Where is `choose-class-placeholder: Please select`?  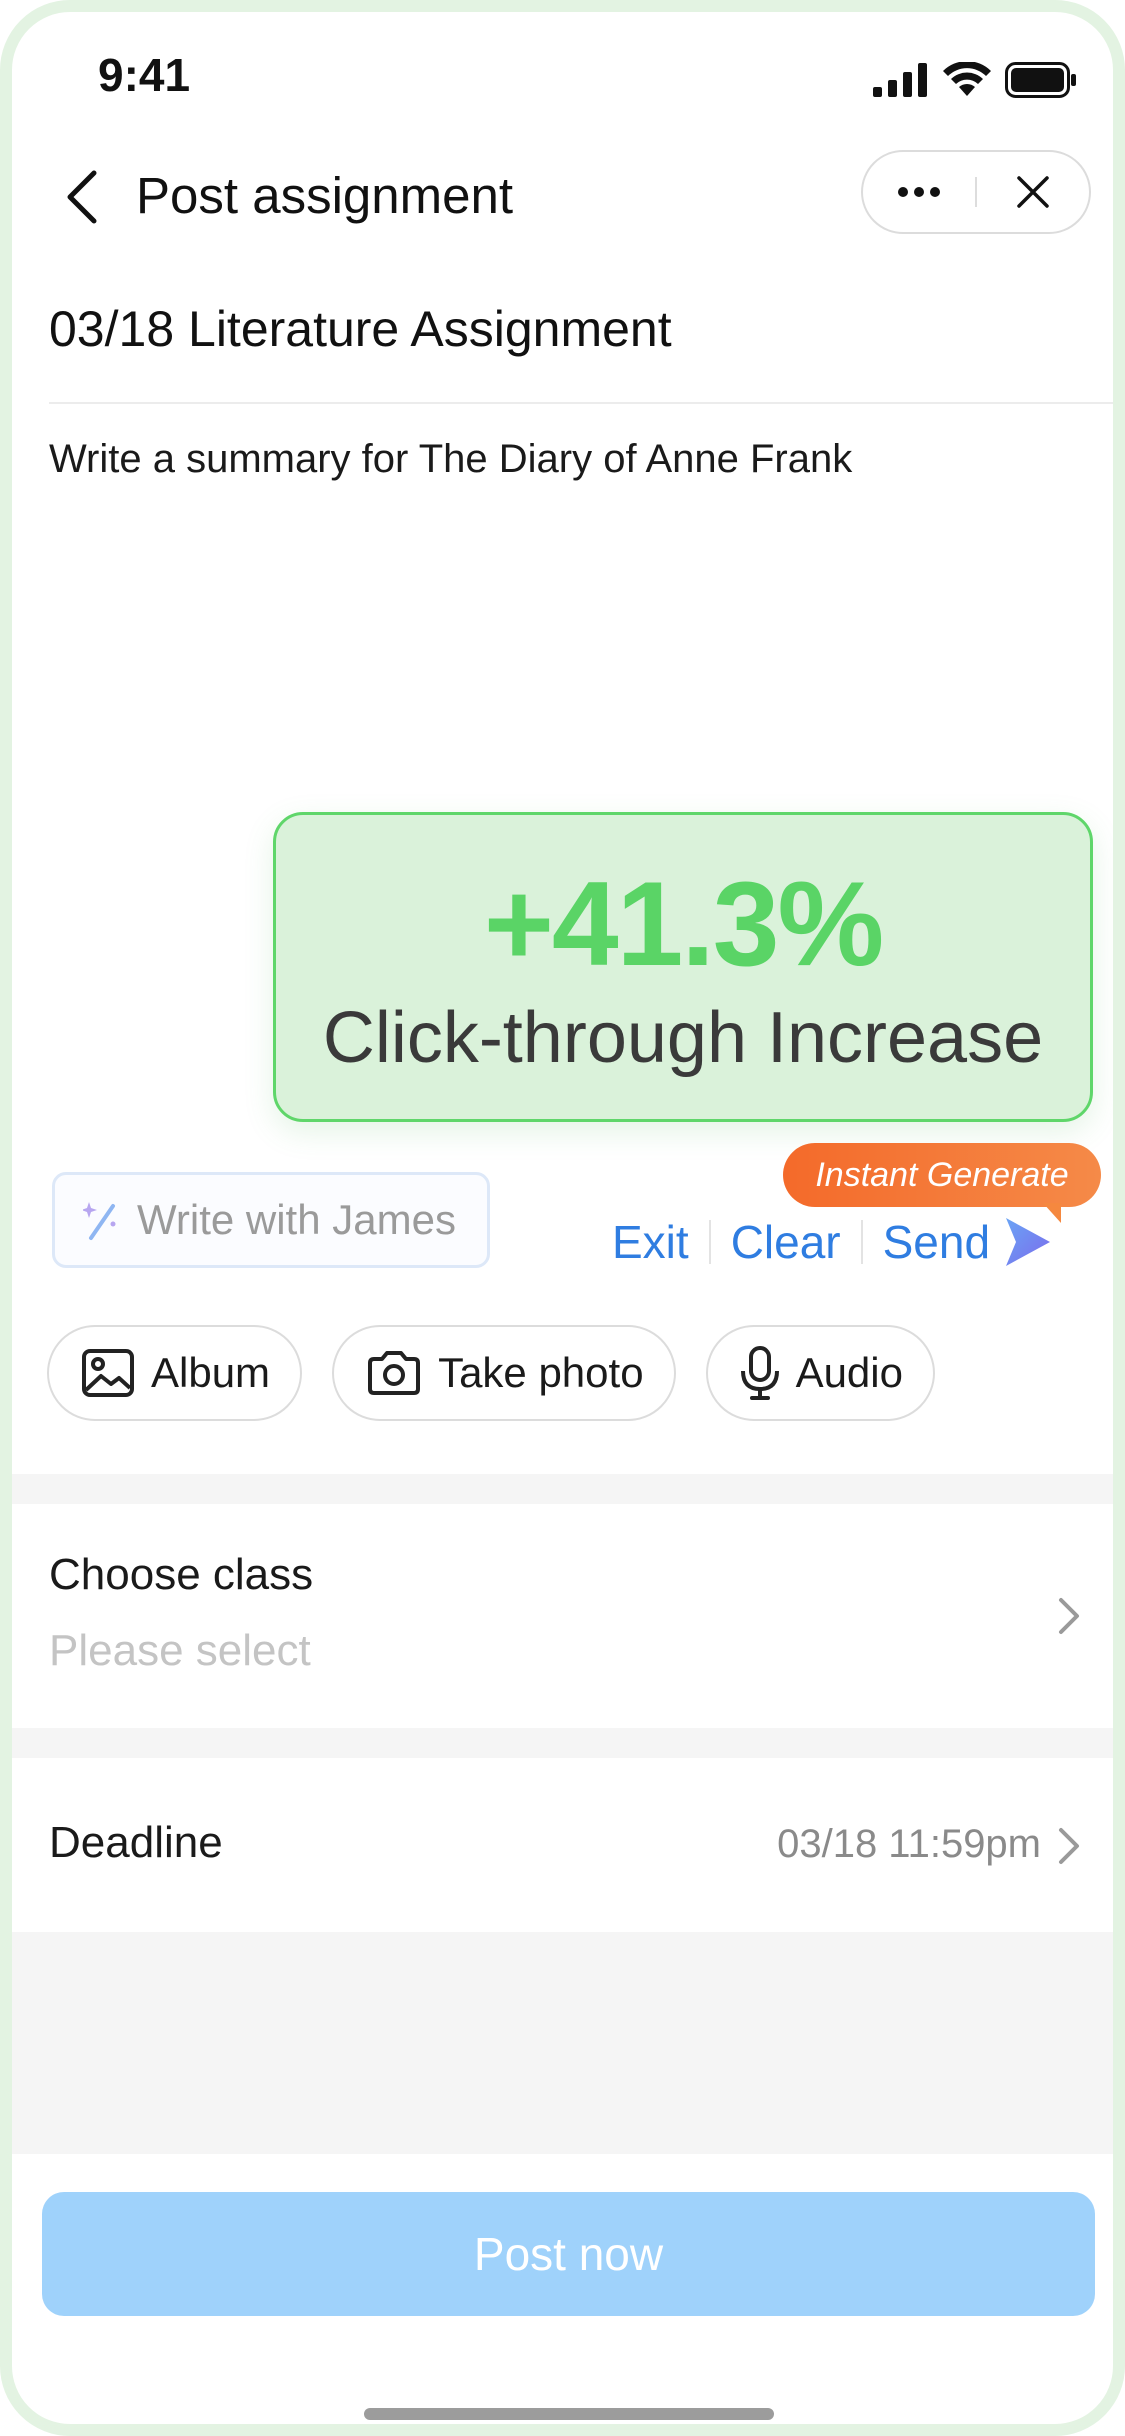
choose-class-placeholder: Please select is located at coordinates (180, 1650).